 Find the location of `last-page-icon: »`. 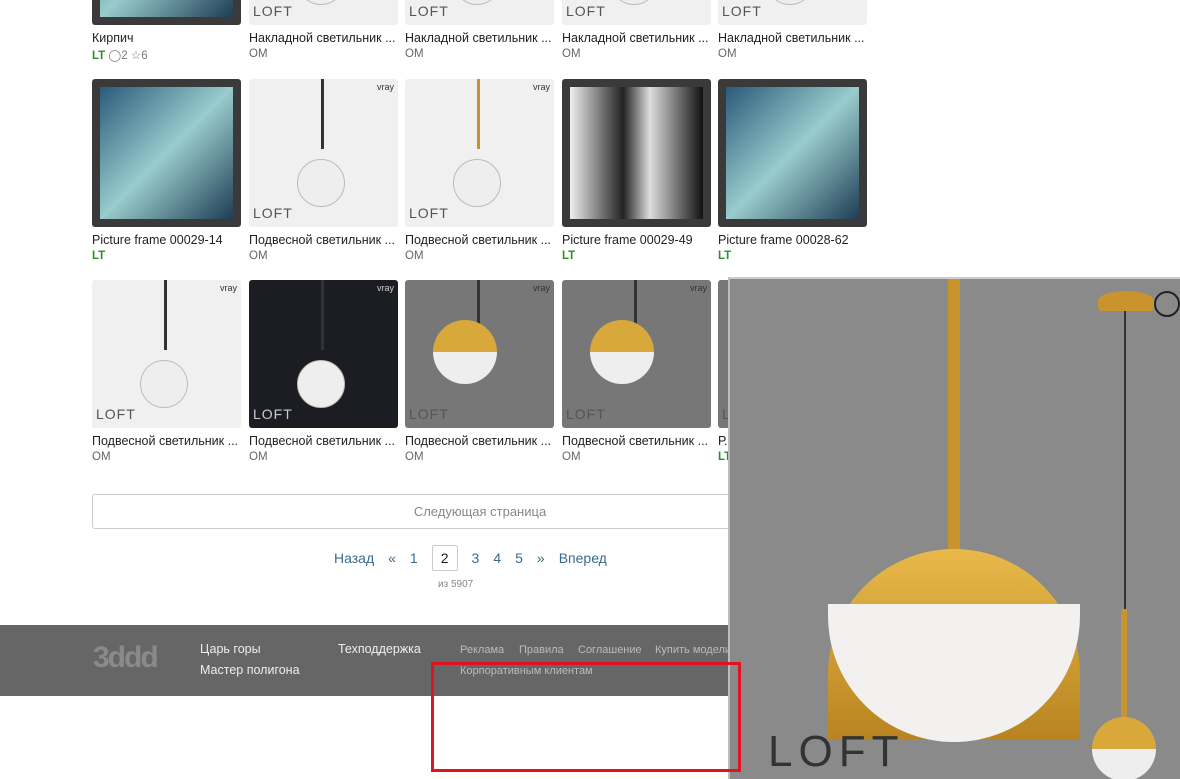

last-page-icon: » is located at coordinates (541, 558).